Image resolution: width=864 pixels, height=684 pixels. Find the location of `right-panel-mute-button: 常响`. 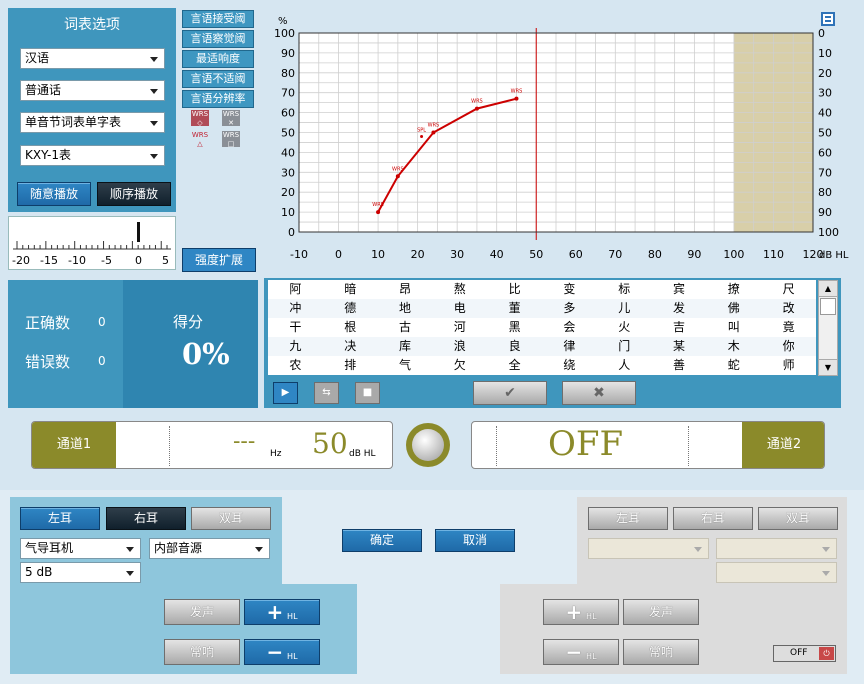

right-panel-mute-button: 常响 is located at coordinates (661, 652).